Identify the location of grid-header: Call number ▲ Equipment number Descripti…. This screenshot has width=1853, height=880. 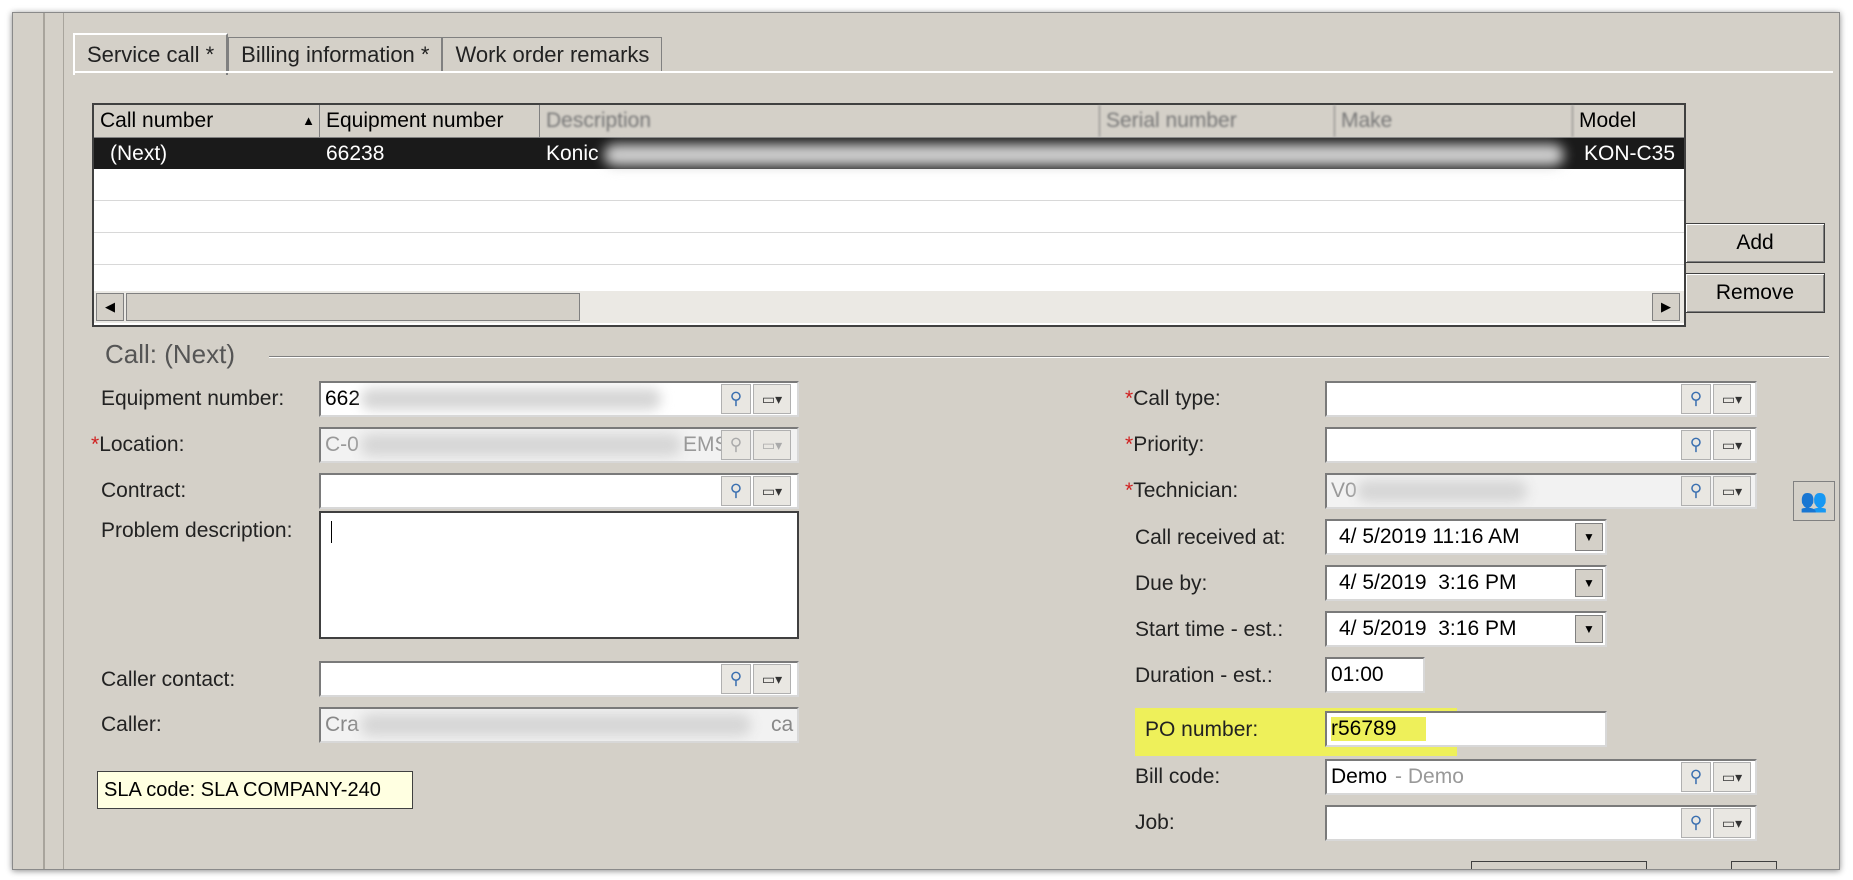
(889, 121).